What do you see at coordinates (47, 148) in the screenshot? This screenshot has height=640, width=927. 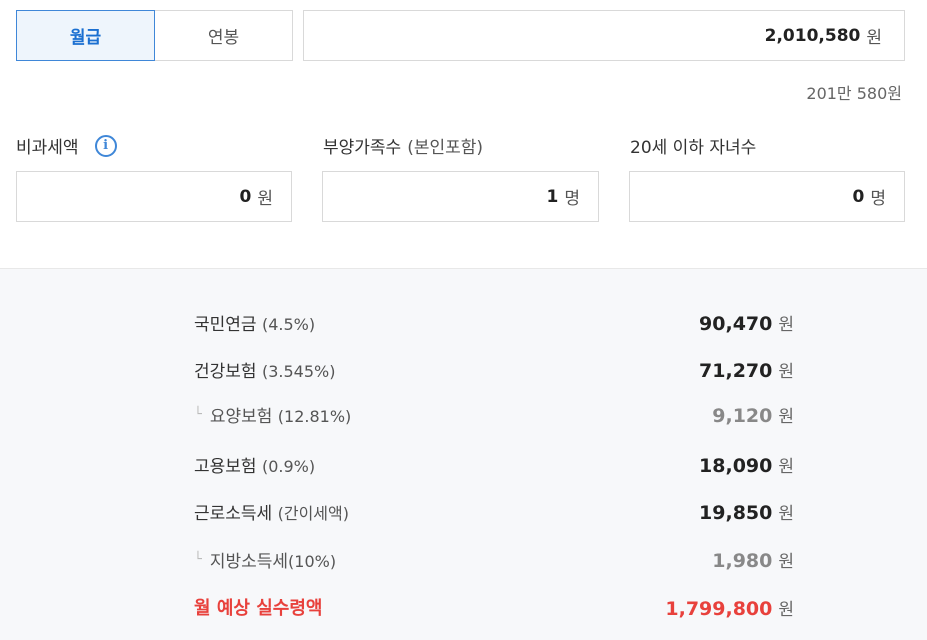 I see `nontax-label-text: 비과세액` at bounding box center [47, 148].